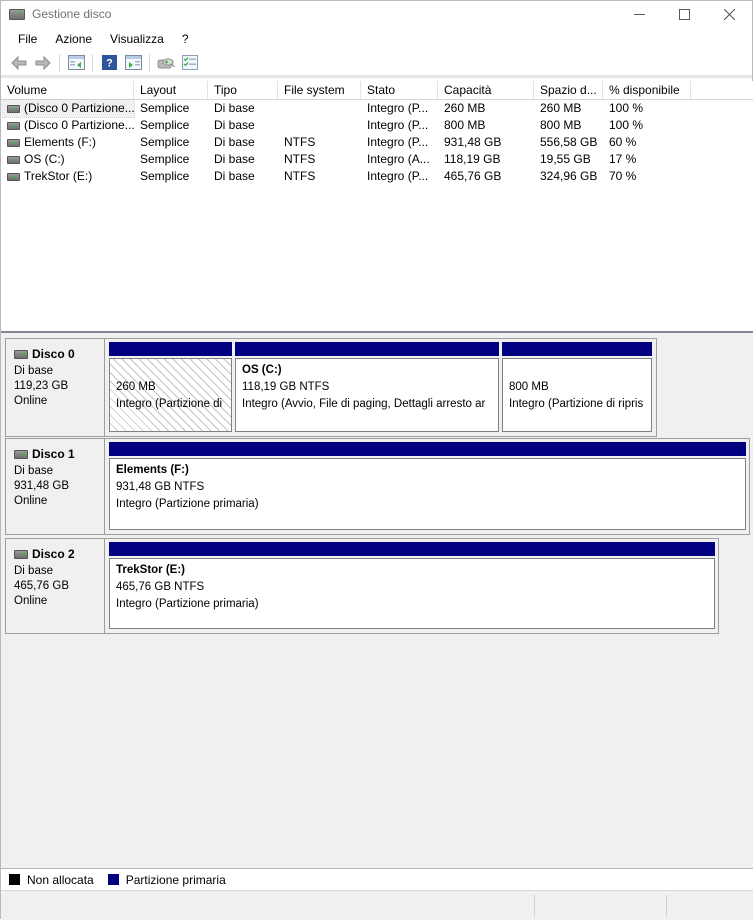 This screenshot has height=920, width=753. I want to click on forward-icon, so click(43, 63).